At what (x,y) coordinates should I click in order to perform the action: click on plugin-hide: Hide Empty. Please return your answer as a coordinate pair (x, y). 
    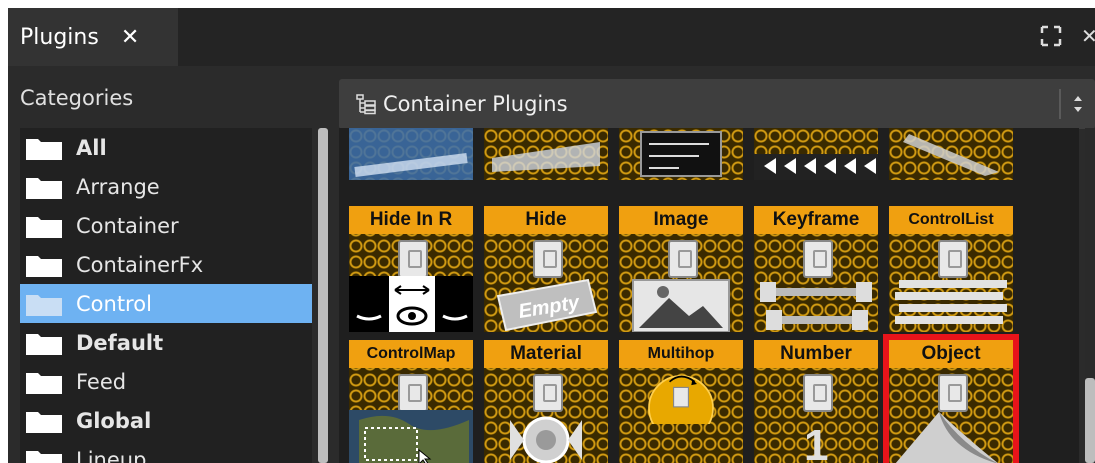
    Looking at the image, I should click on (546, 269).